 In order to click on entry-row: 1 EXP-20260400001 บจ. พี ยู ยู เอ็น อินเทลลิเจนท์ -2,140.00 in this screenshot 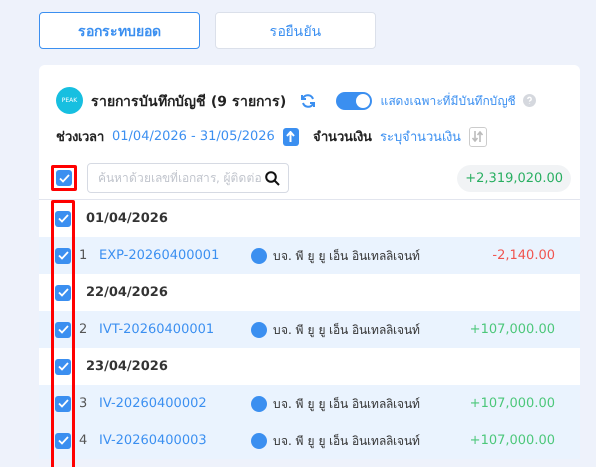, I will do `click(309, 255)`.